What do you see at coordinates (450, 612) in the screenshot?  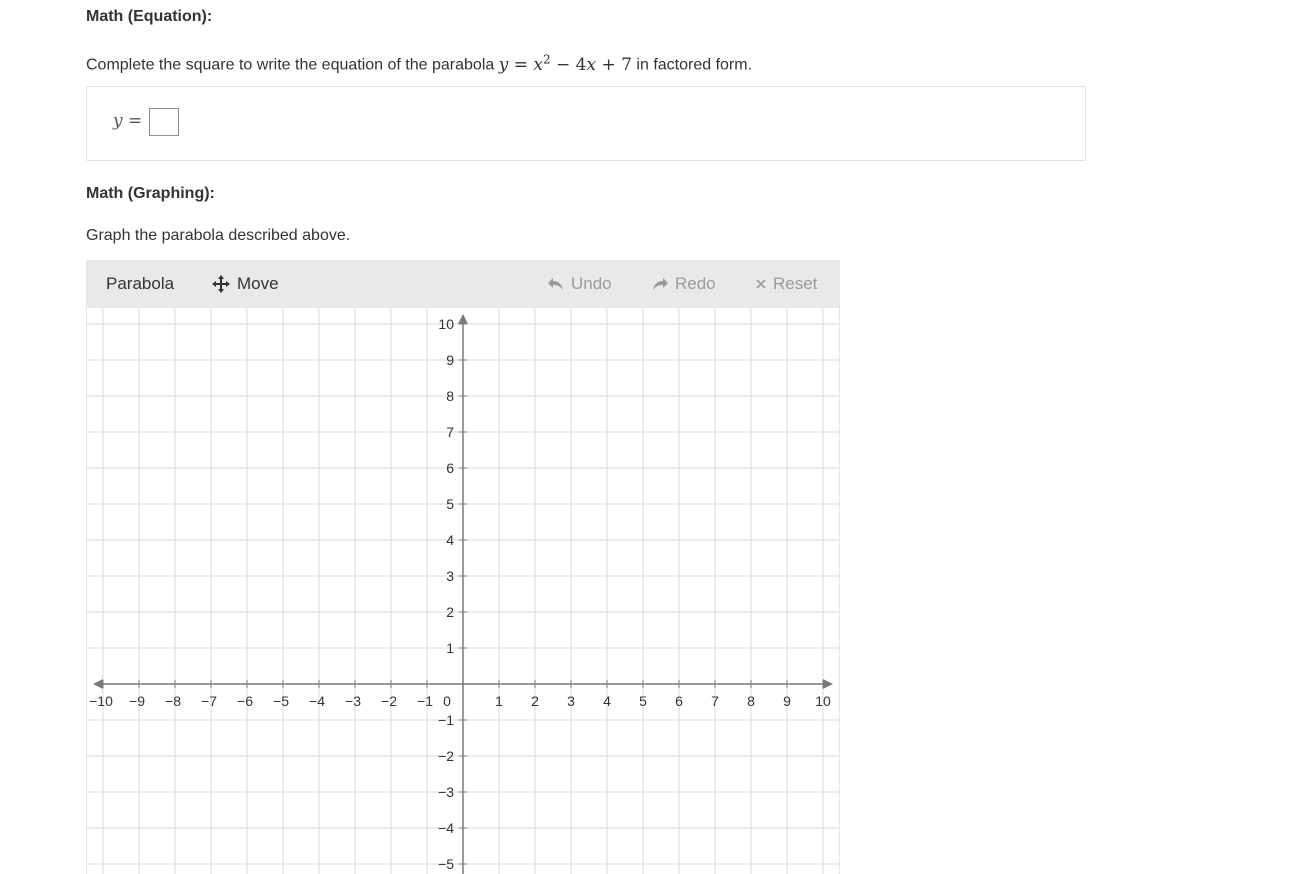 I see `y-tick-label: 2` at bounding box center [450, 612].